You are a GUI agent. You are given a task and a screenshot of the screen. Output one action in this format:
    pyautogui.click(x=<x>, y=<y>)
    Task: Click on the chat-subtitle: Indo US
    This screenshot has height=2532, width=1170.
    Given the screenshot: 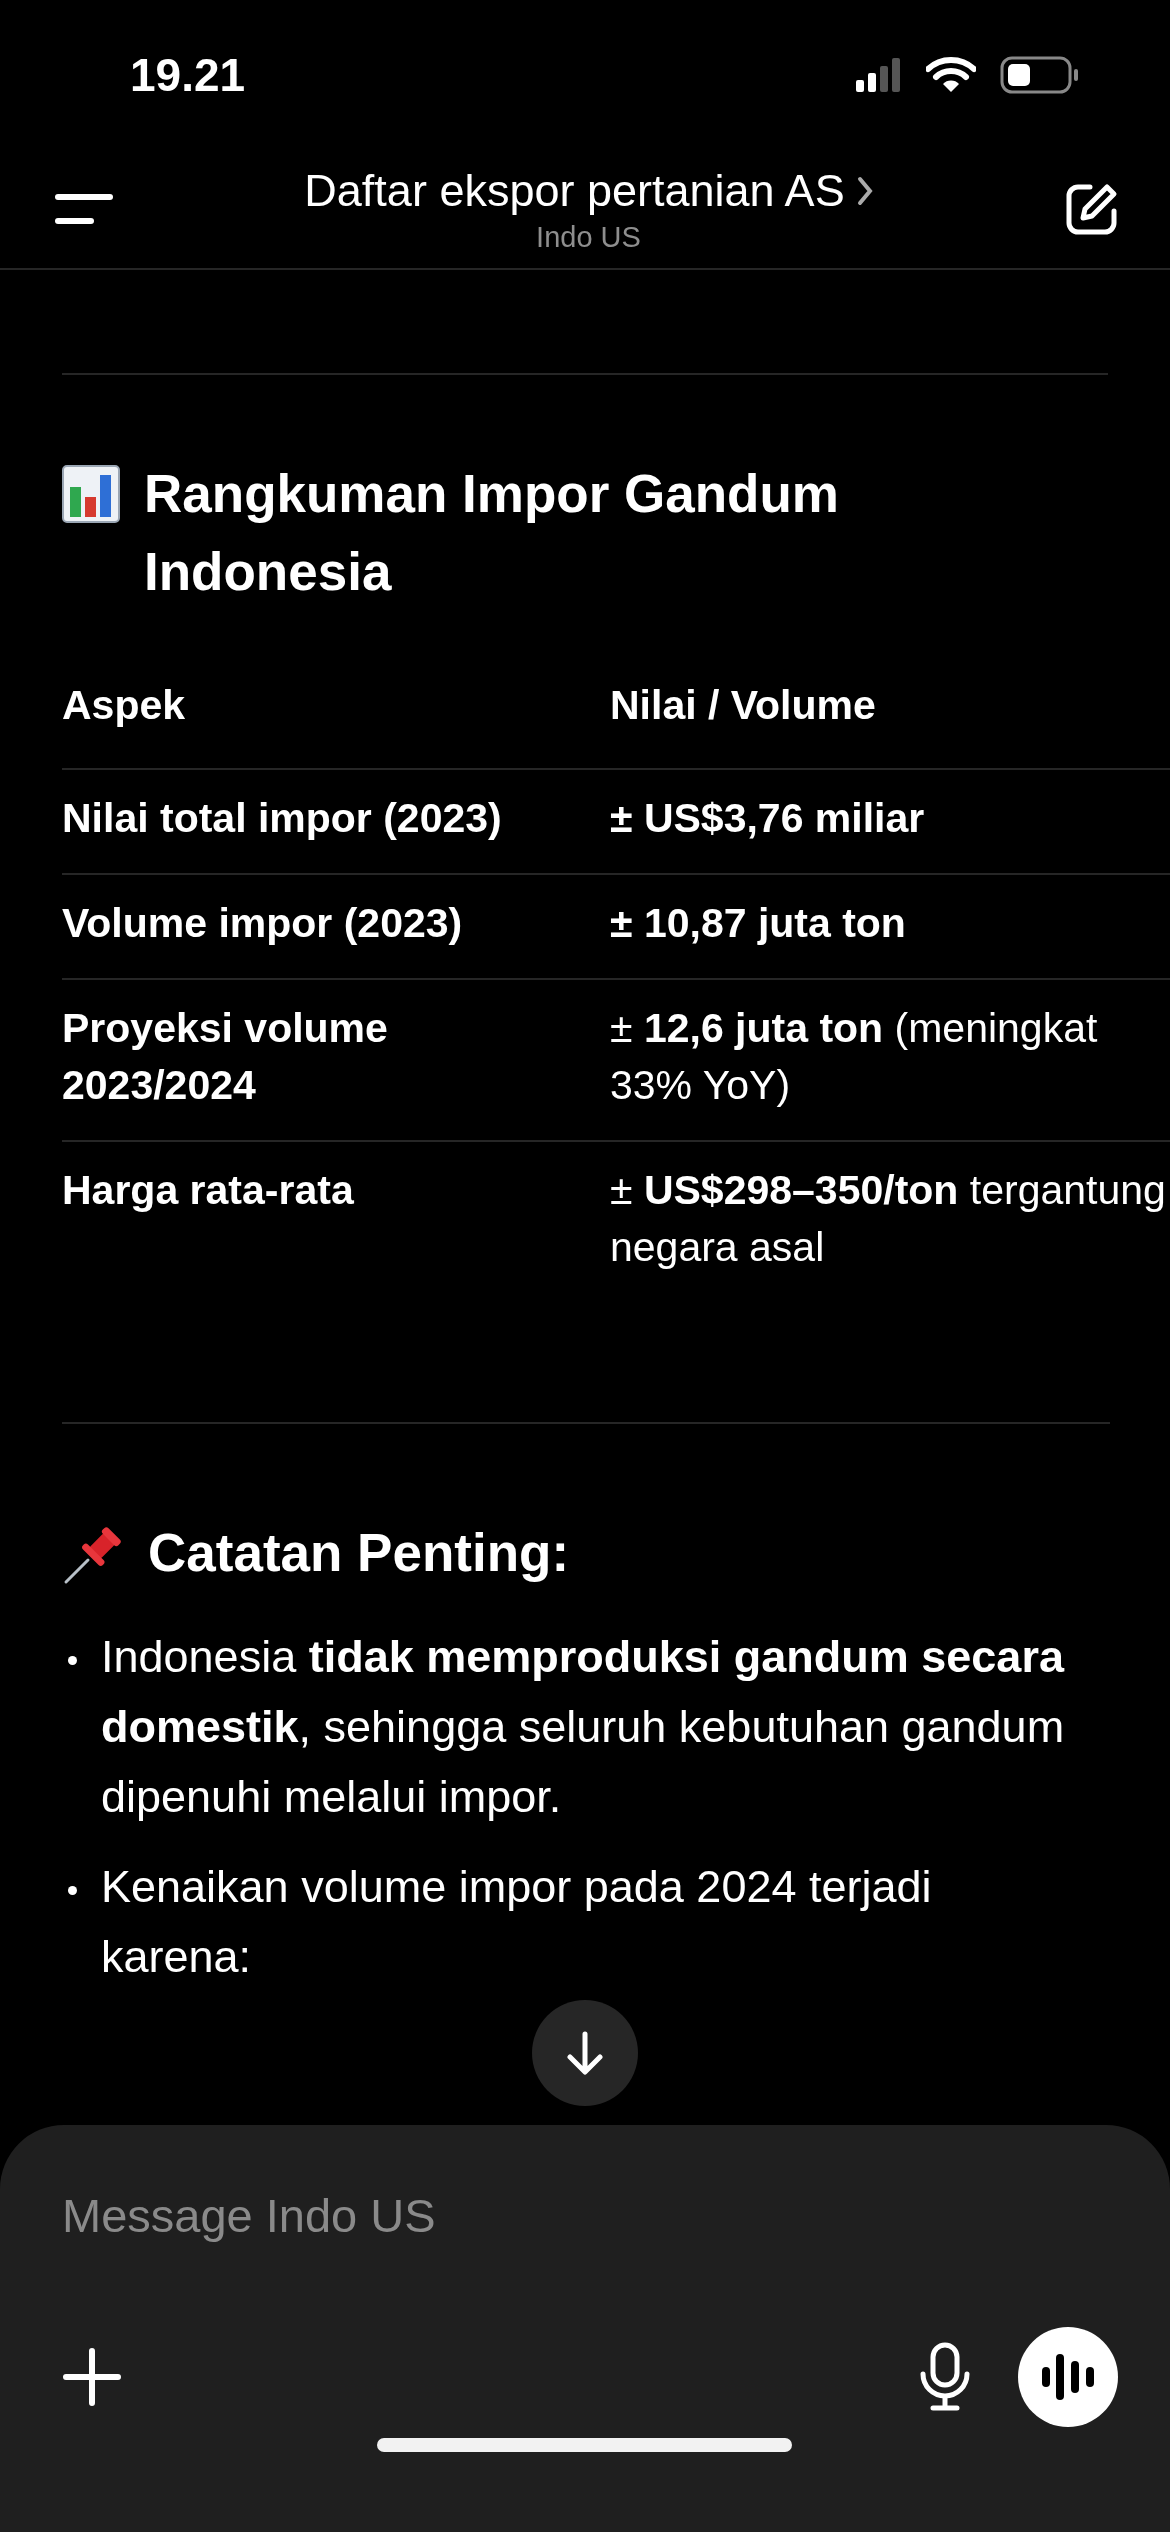 What is the action you would take?
    pyautogui.click(x=588, y=237)
    